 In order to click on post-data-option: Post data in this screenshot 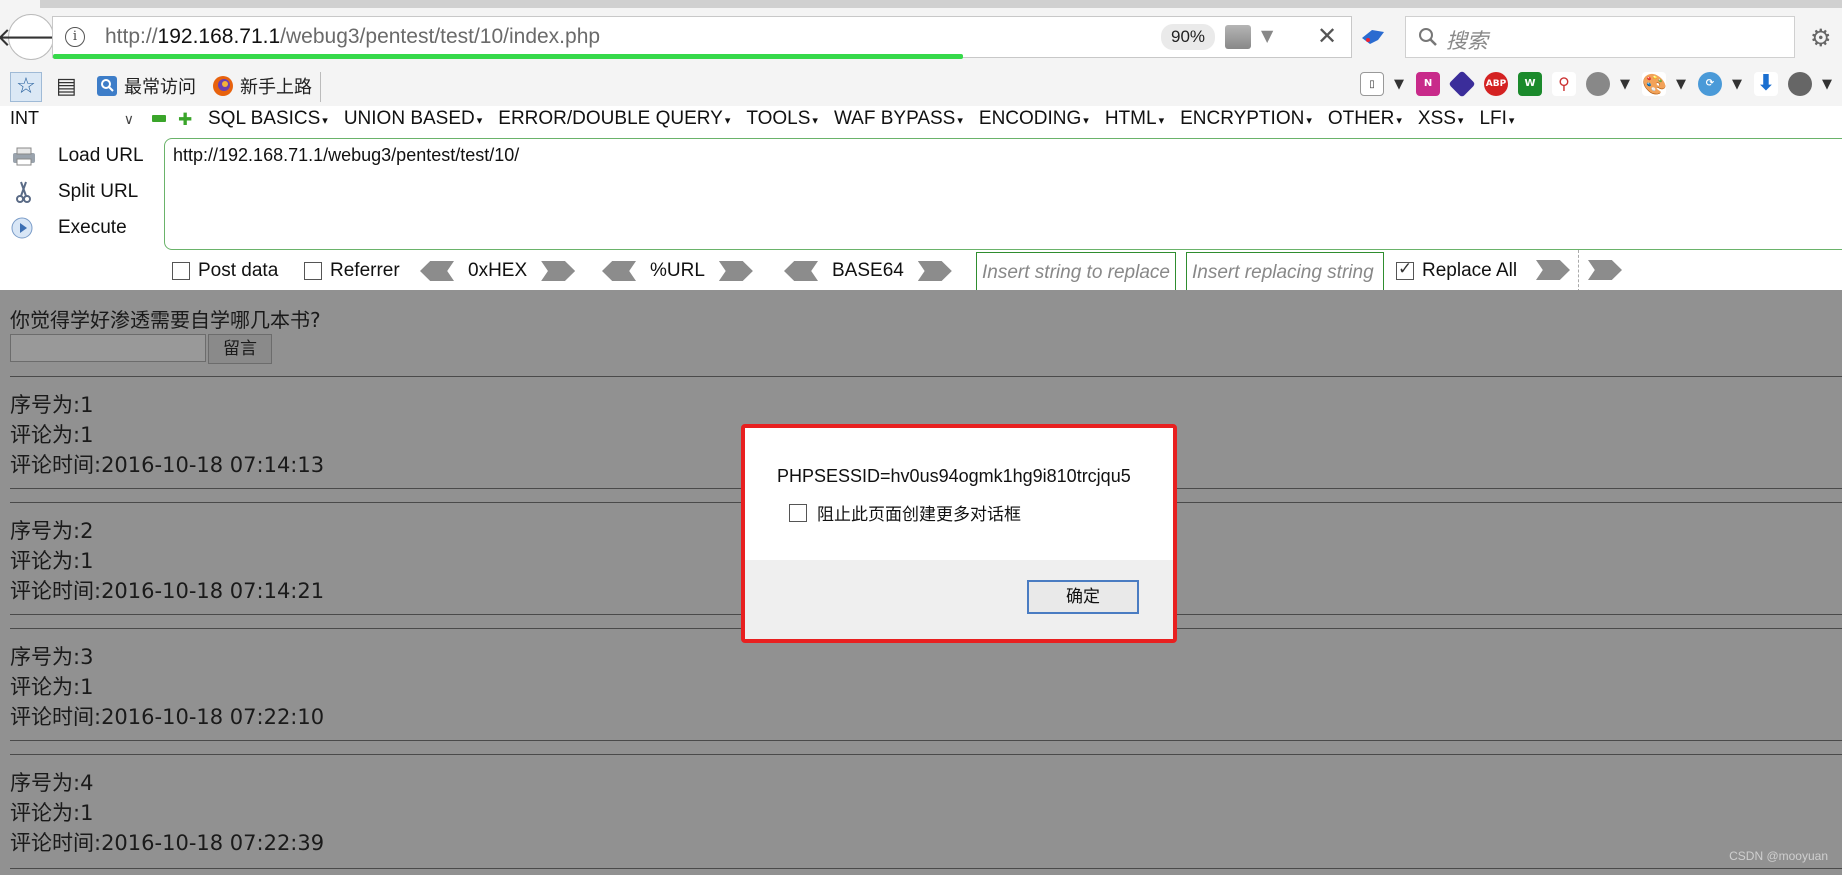, I will do `click(225, 271)`.